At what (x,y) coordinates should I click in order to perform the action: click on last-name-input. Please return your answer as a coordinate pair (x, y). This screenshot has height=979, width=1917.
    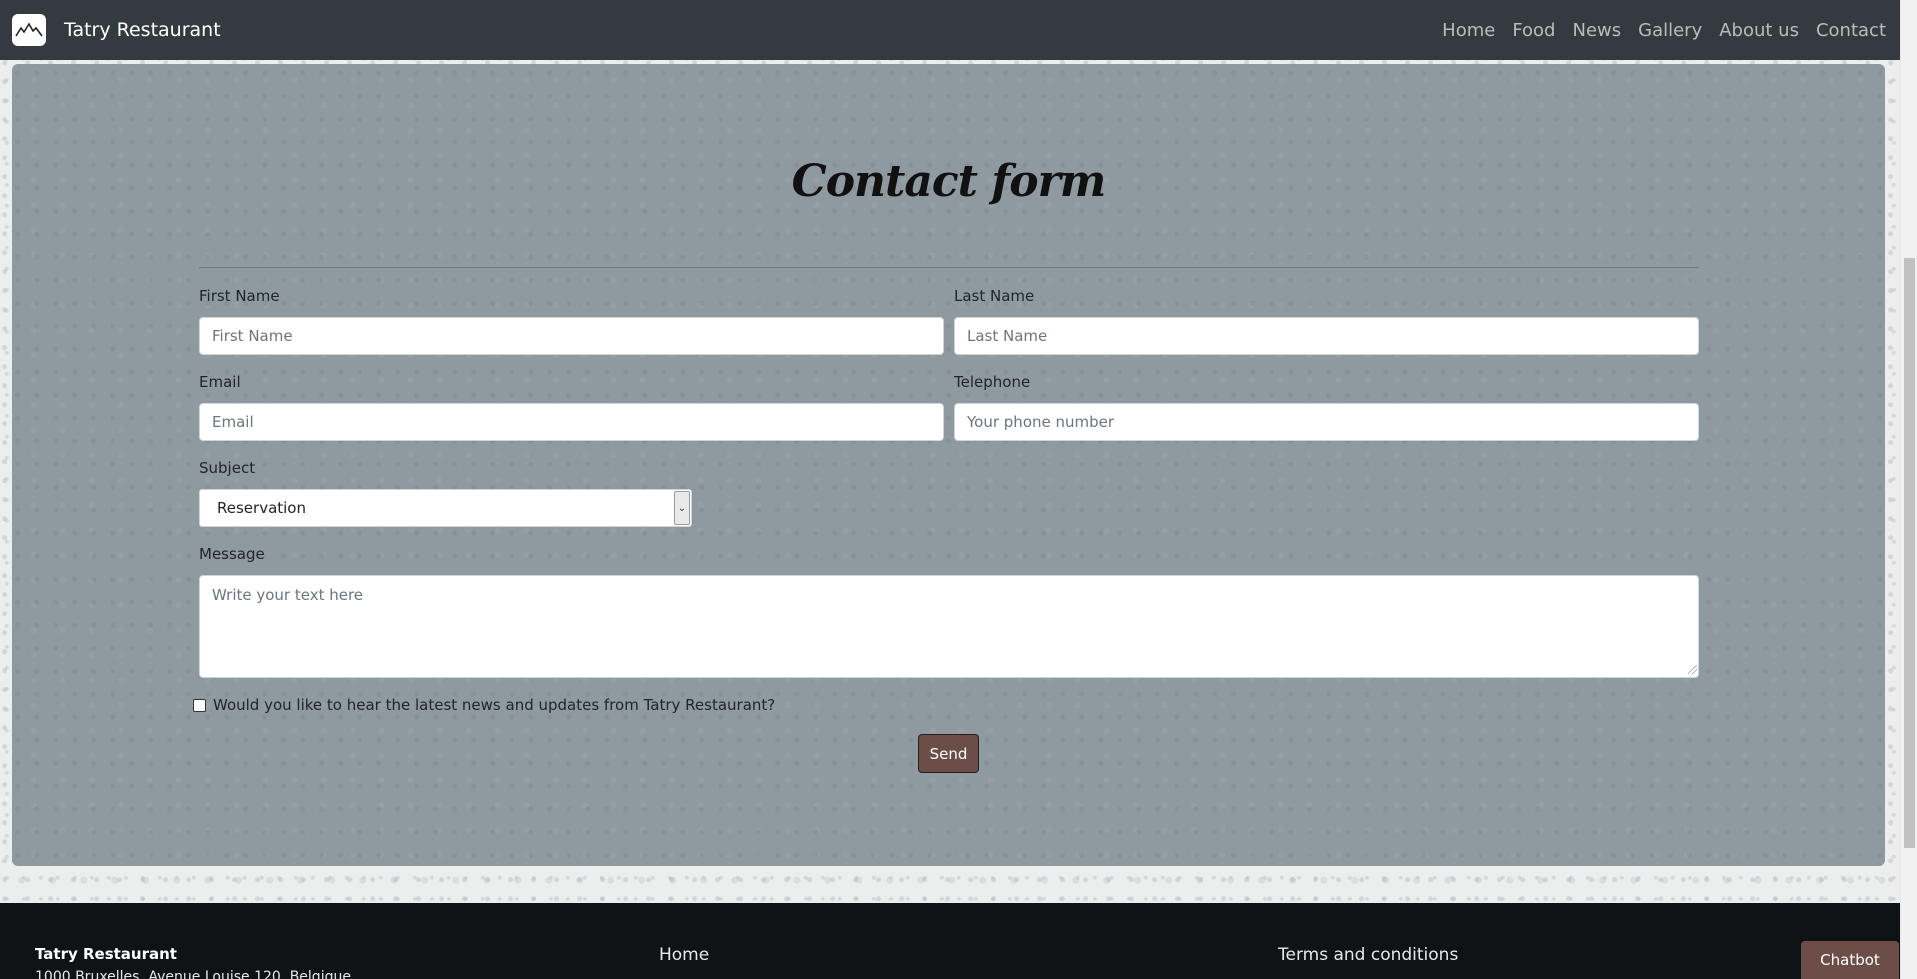
    Looking at the image, I should click on (1326, 336).